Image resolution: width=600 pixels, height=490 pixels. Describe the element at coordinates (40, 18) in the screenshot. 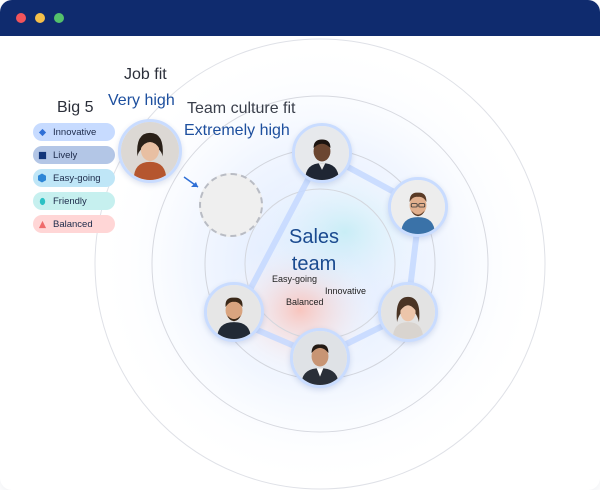

I see `minimize-window-button` at that location.